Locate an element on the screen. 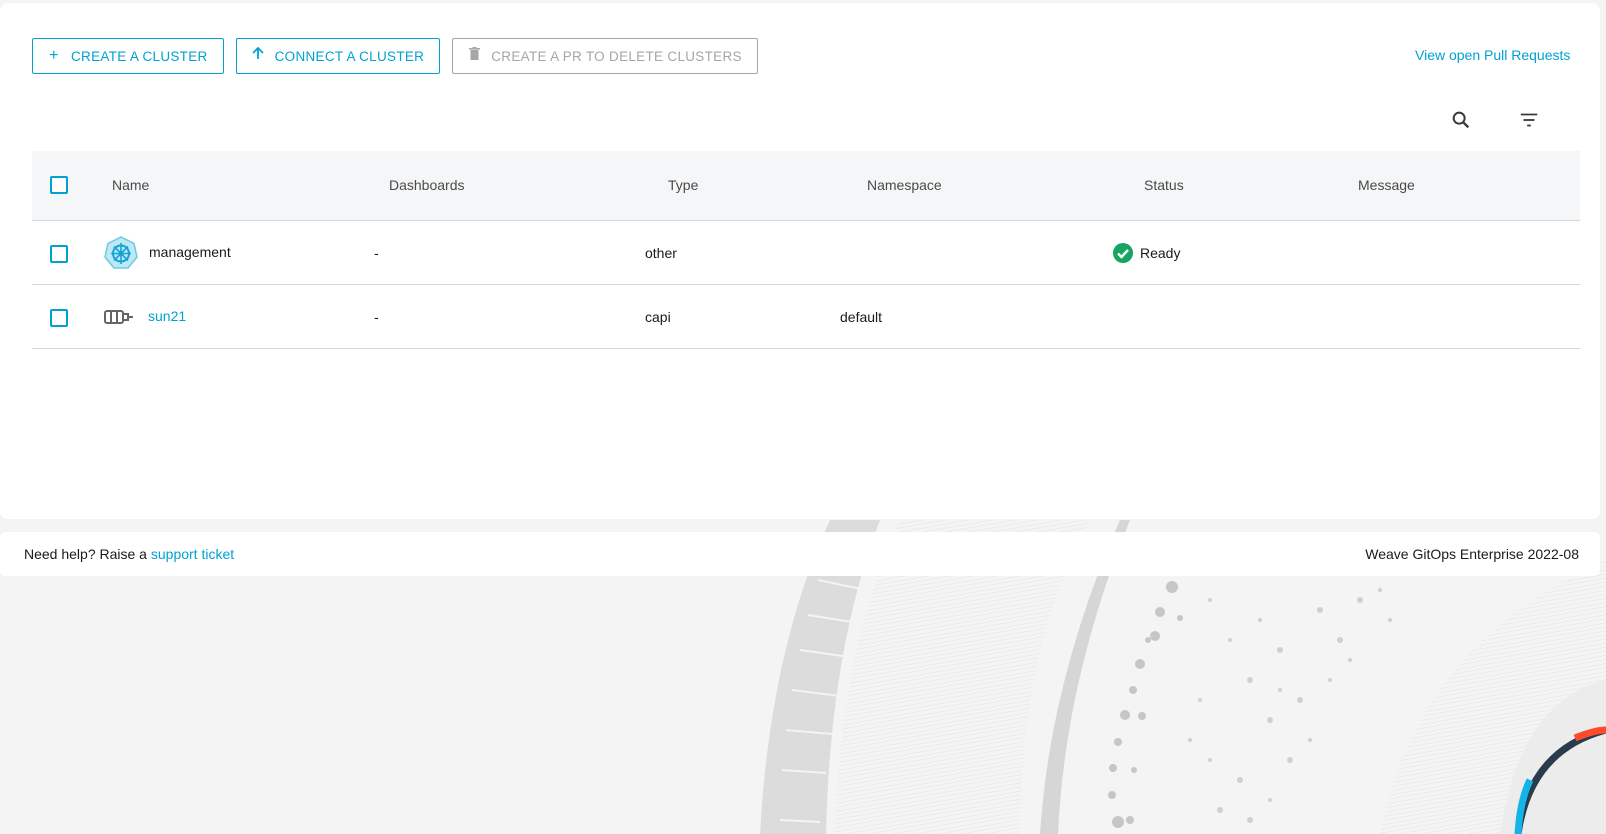 This screenshot has height=834, width=1606. plus-icon: + is located at coordinates (54, 55).